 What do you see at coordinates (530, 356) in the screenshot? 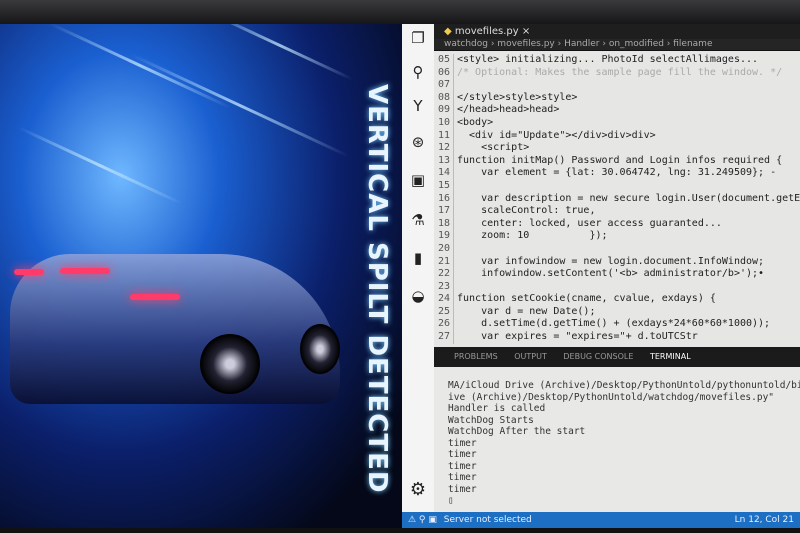
I see `tab-output: OUTPUT` at bounding box center [530, 356].